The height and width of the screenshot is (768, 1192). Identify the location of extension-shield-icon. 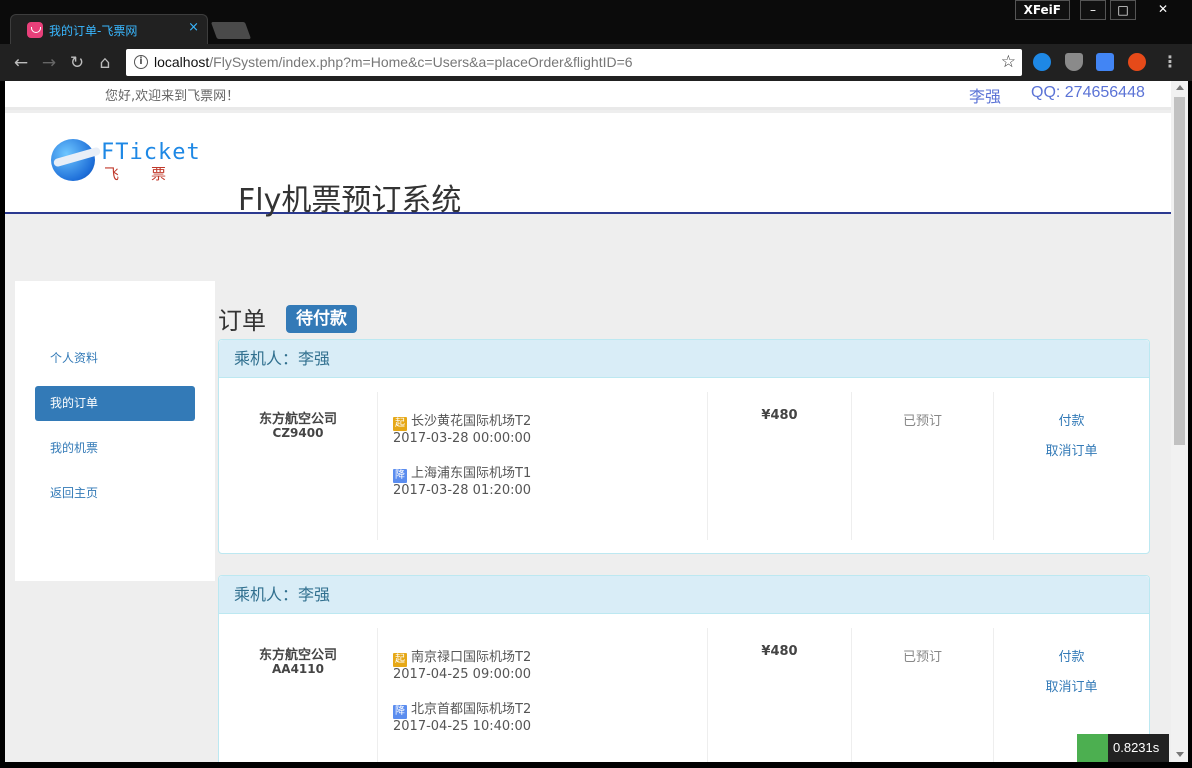
(1074, 62).